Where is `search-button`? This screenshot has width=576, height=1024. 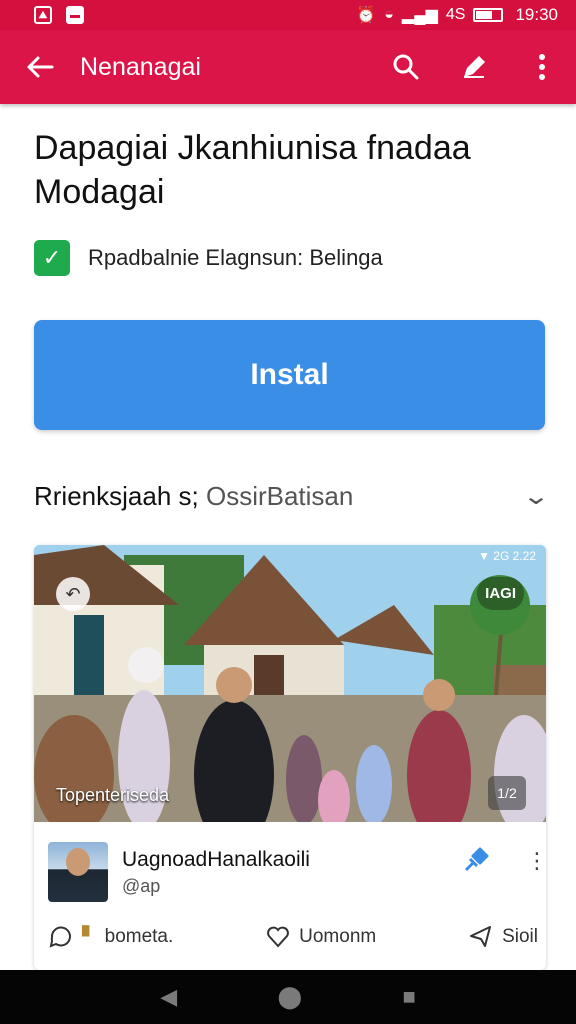 search-button is located at coordinates (406, 67).